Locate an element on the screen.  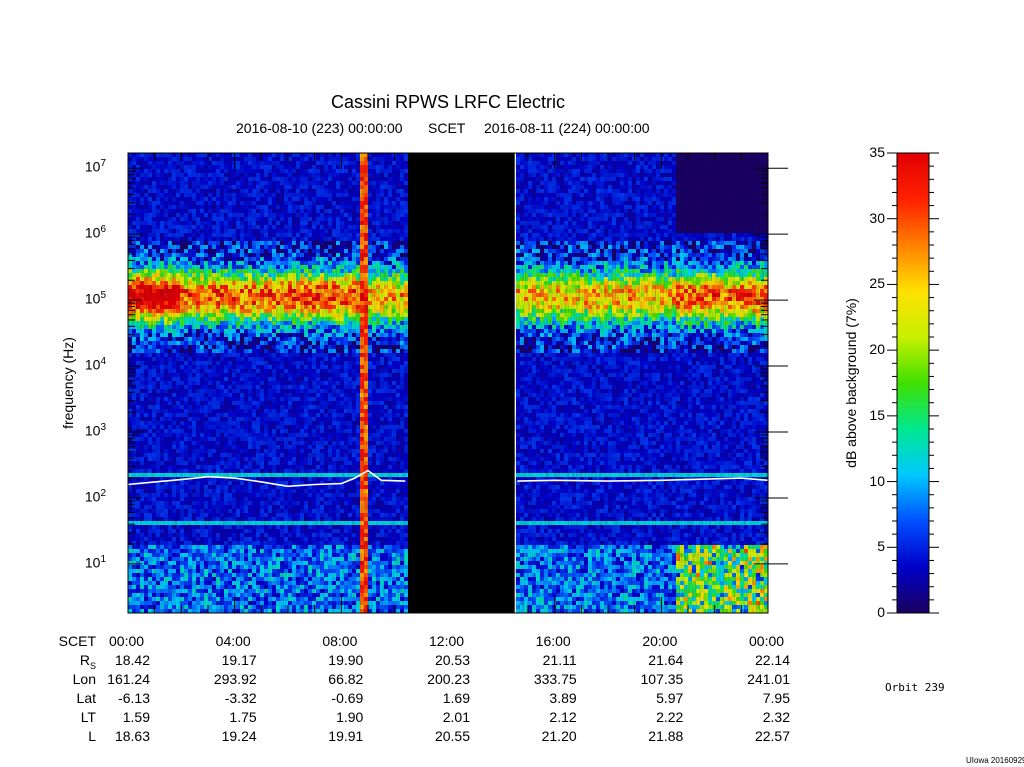
ephemeris-value: 21.88 is located at coordinates (666, 736).